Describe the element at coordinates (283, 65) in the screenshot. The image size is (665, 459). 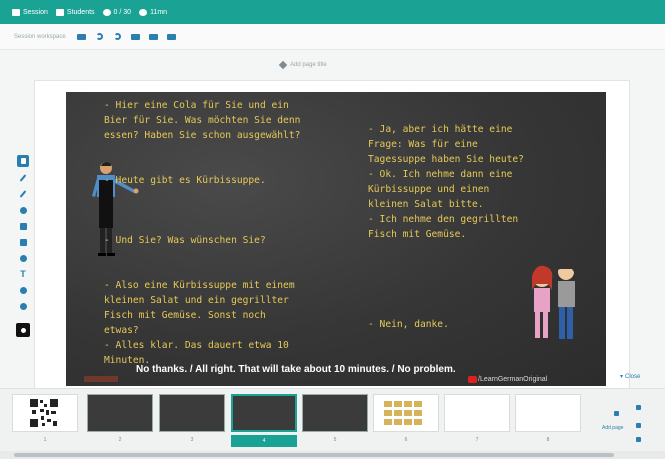
I see `pencil-icon` at that location.